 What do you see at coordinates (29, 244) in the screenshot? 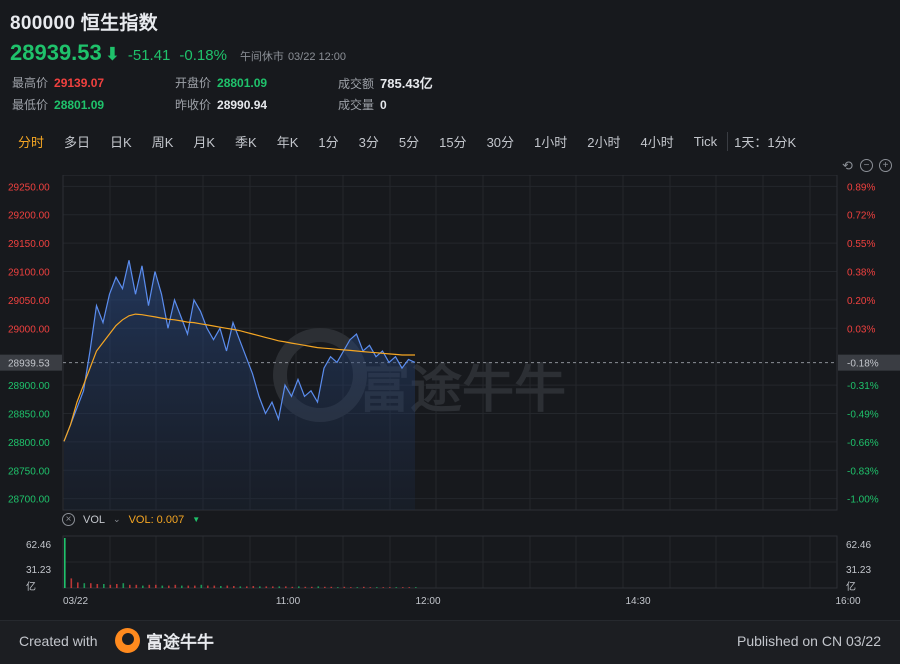
I see `y-tick-label-left: 29150.00` at bounding box center [29, 244].